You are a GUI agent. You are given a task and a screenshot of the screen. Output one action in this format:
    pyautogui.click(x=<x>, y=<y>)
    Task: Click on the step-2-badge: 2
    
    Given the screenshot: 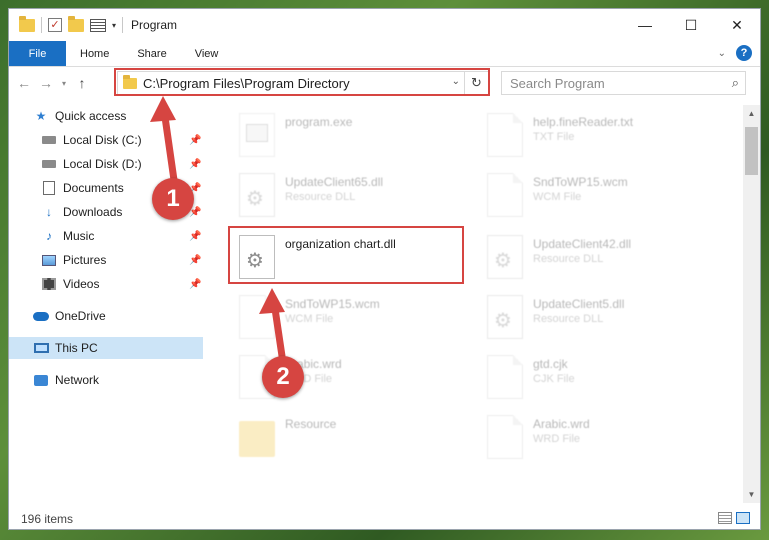 What is the action you would take?
    pyautogui.click(x=283, y=377)
    